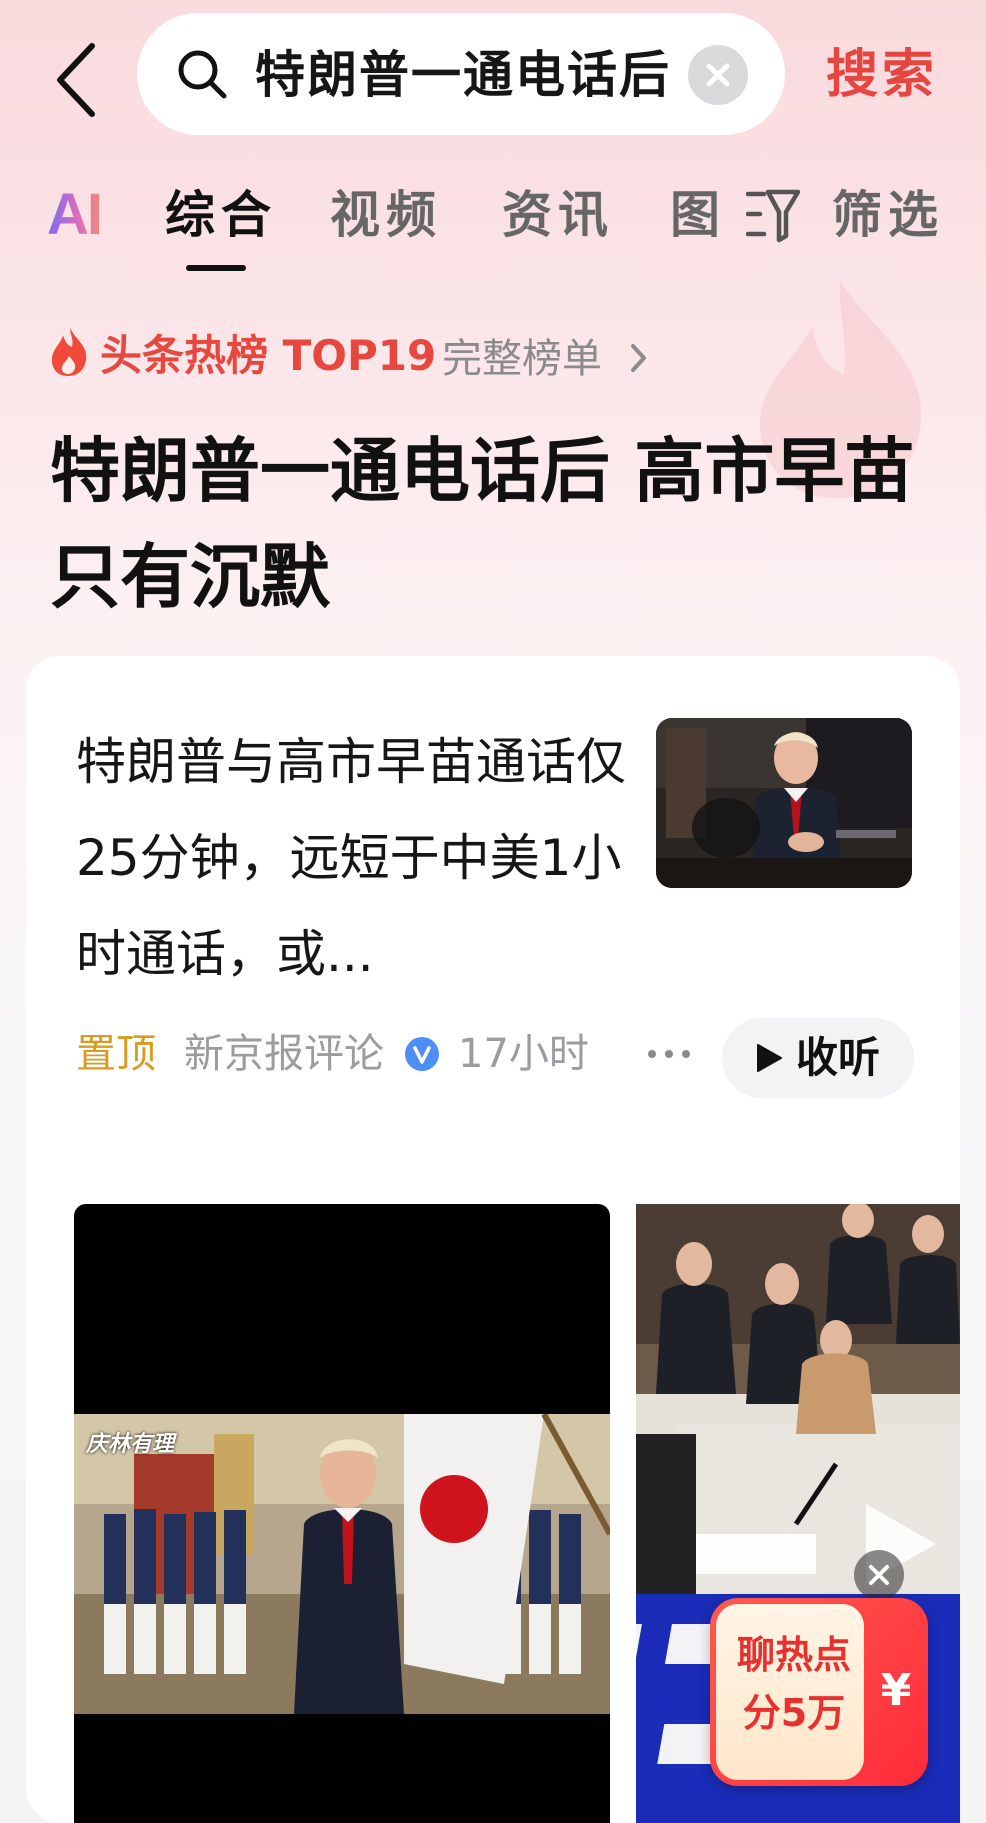 This screenshot has width=986, height=1823. I want to click on clear-search-button, so click(718, 75).